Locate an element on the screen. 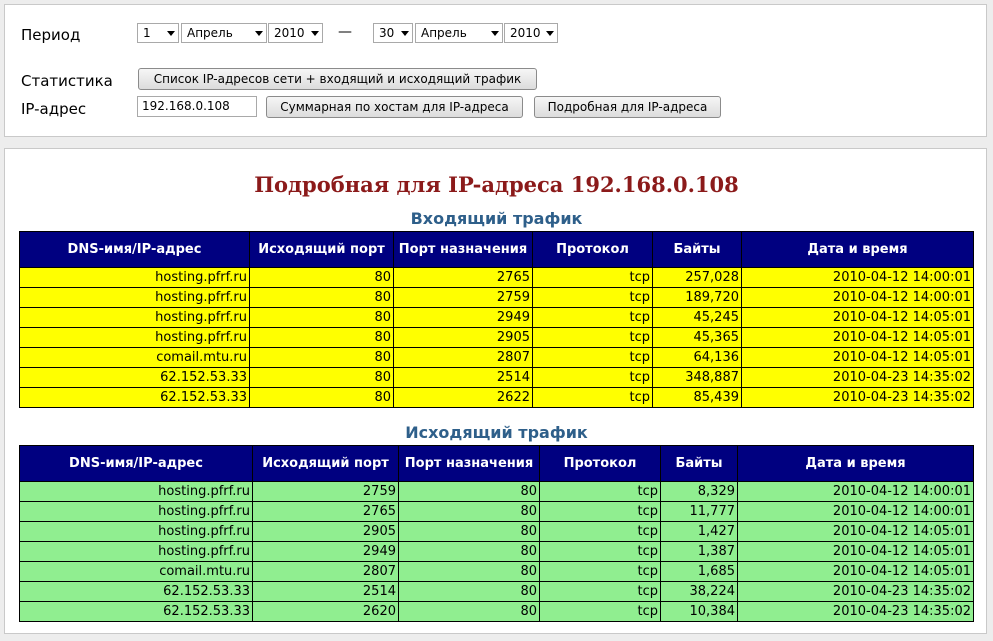  bytes-cell: 85,439 is located at coordinates (697, 397).